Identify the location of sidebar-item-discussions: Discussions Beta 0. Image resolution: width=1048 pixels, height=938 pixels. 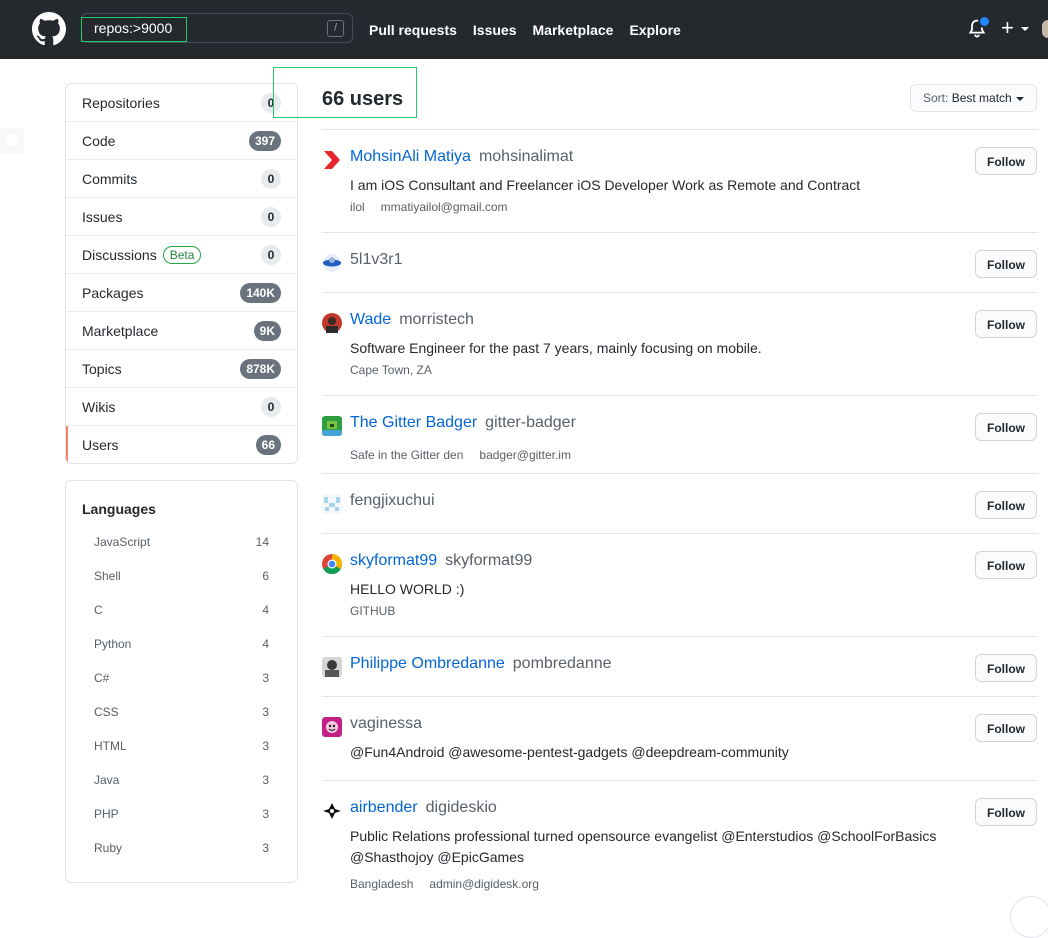
(181, 255).